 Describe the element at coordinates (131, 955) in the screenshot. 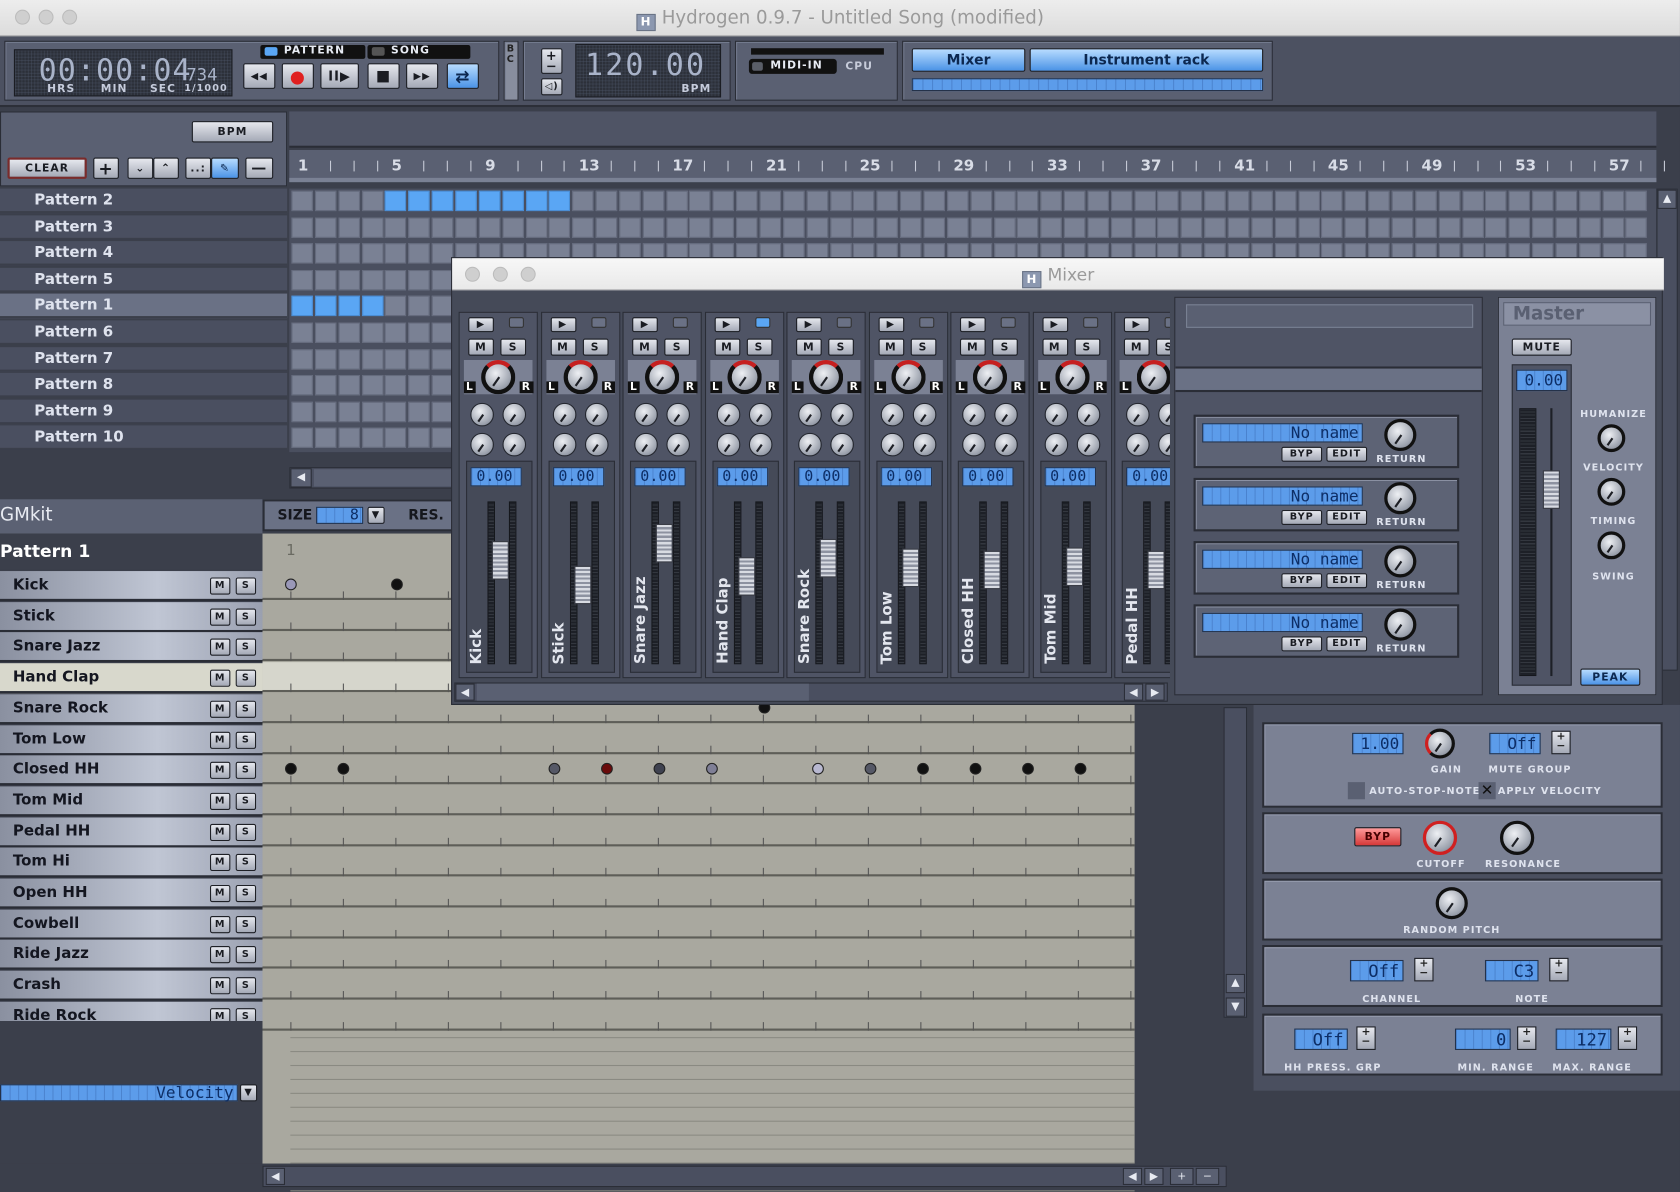

I see `instrument-row: Ride Jazz M S` at that location.